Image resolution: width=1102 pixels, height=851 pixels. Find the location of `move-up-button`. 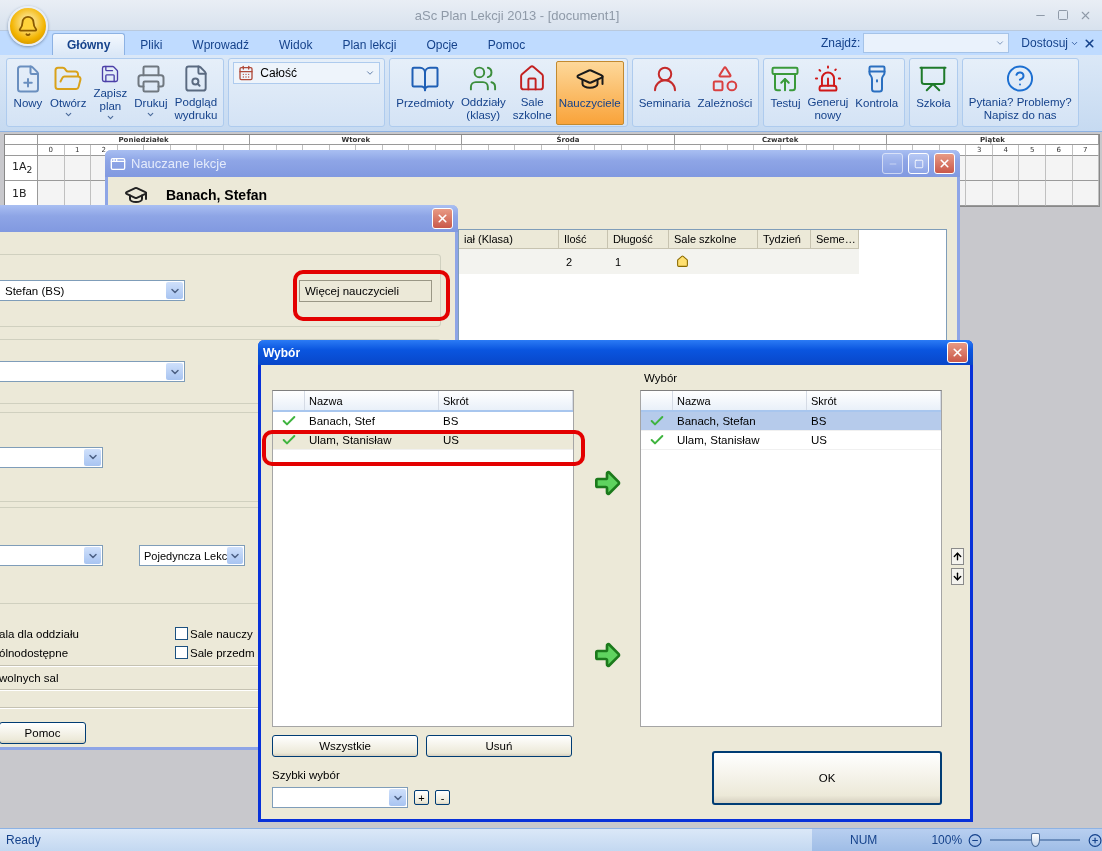

move-up-button is located at coordinates (957, 556).